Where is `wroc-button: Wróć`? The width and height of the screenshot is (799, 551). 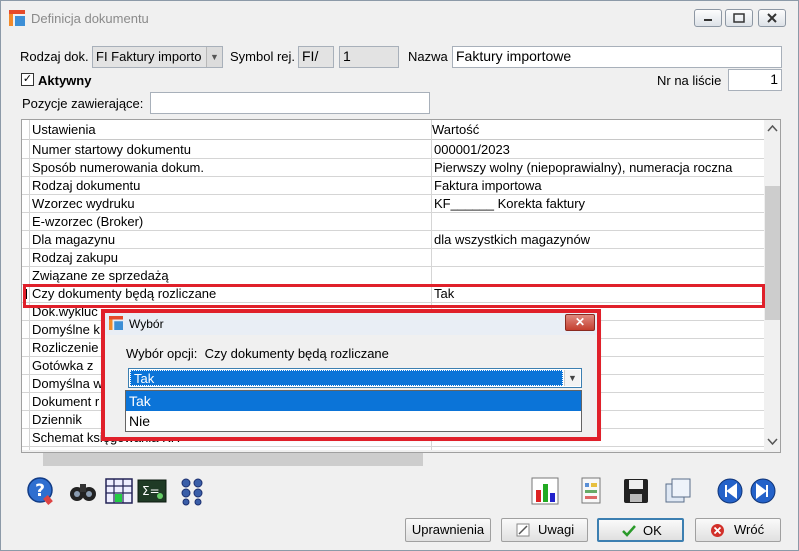 wroc-button: Wróć is located at coordinates (738, 530).